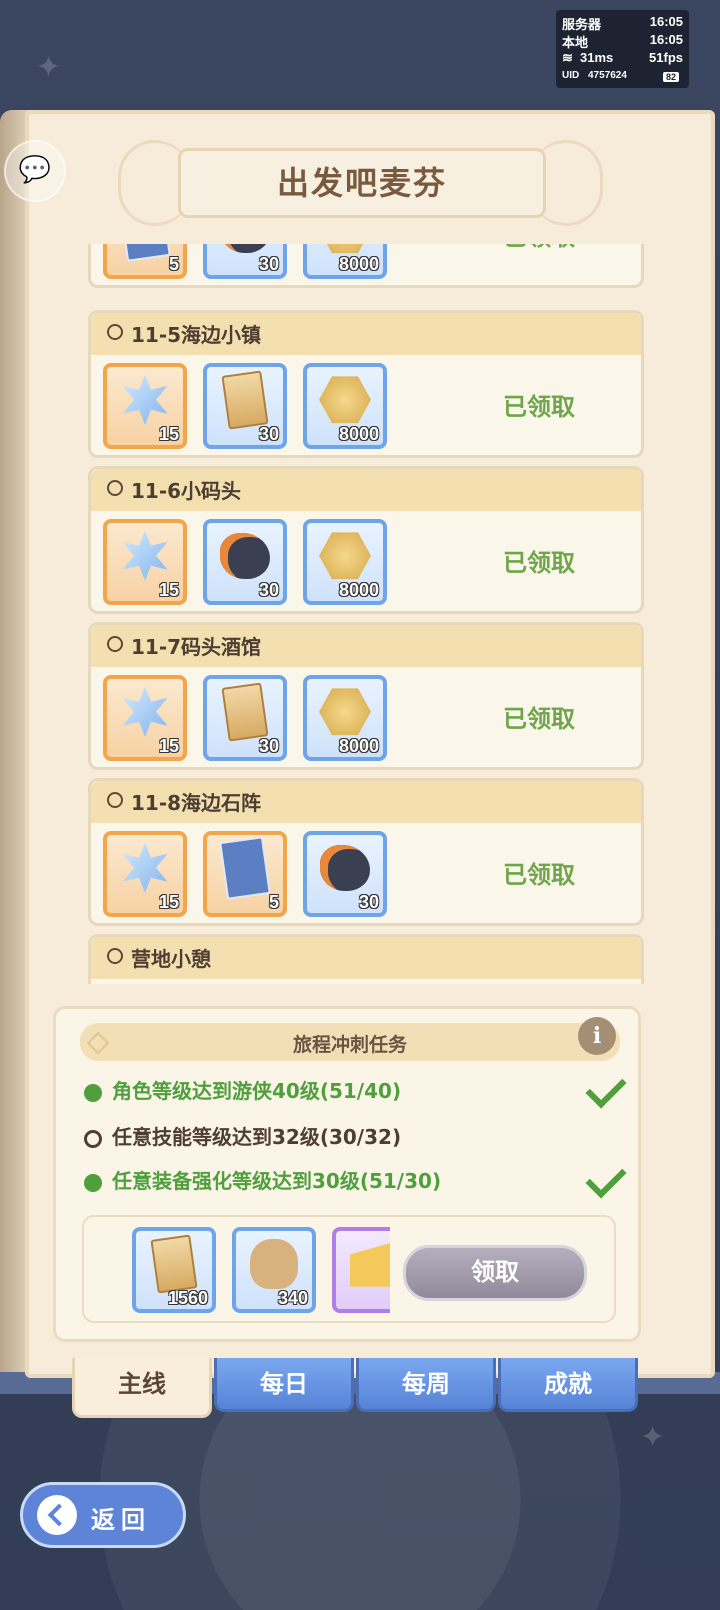 This screenshot has height=1610, width=720. I want to click on claim-button: 领取, so click(495, 1273).